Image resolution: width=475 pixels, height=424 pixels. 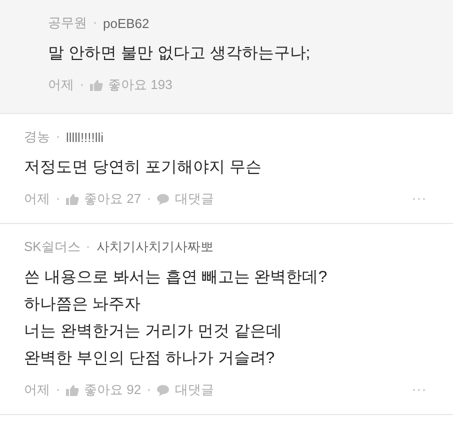 I want to click on user-affiliation: 경농, so click(x=37, y=137).